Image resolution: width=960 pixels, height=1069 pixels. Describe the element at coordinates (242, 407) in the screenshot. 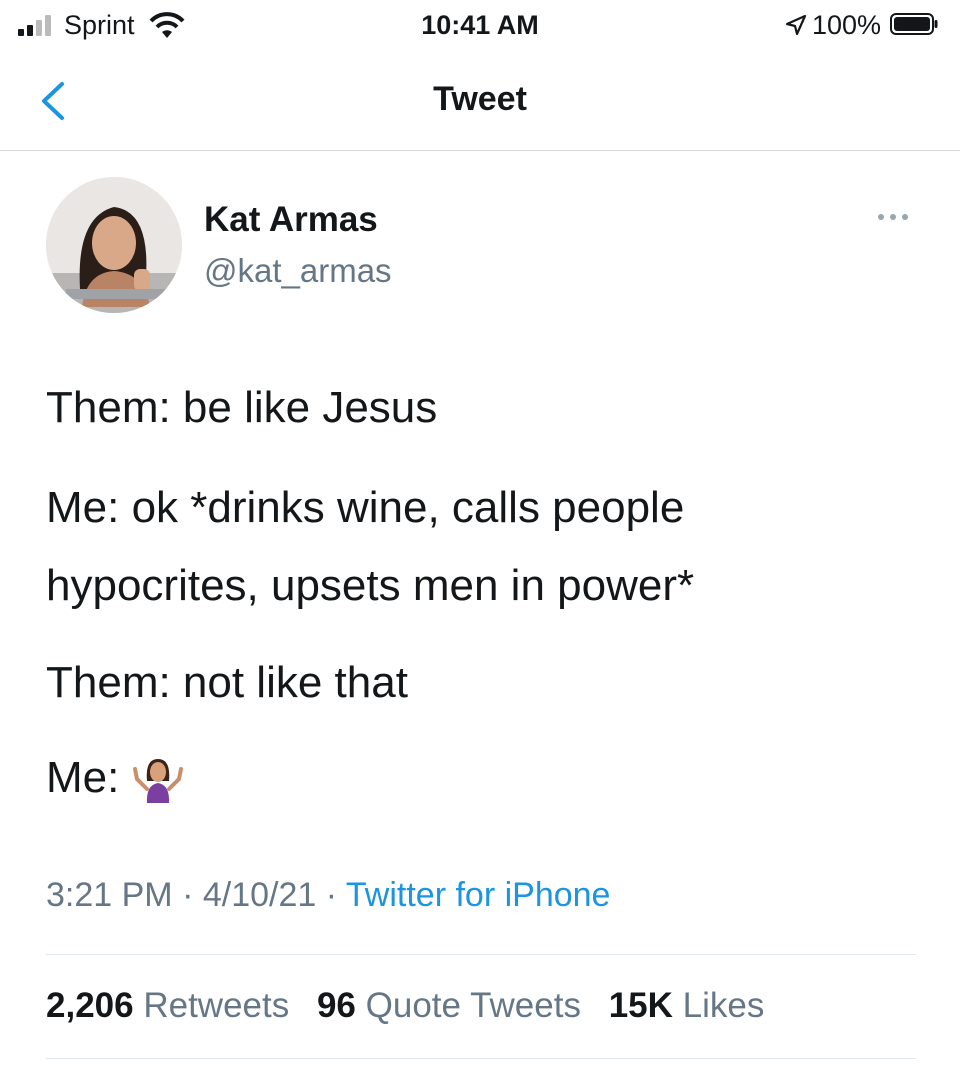

I see `tweet-text-line: Them: be like Jesus` at that location.